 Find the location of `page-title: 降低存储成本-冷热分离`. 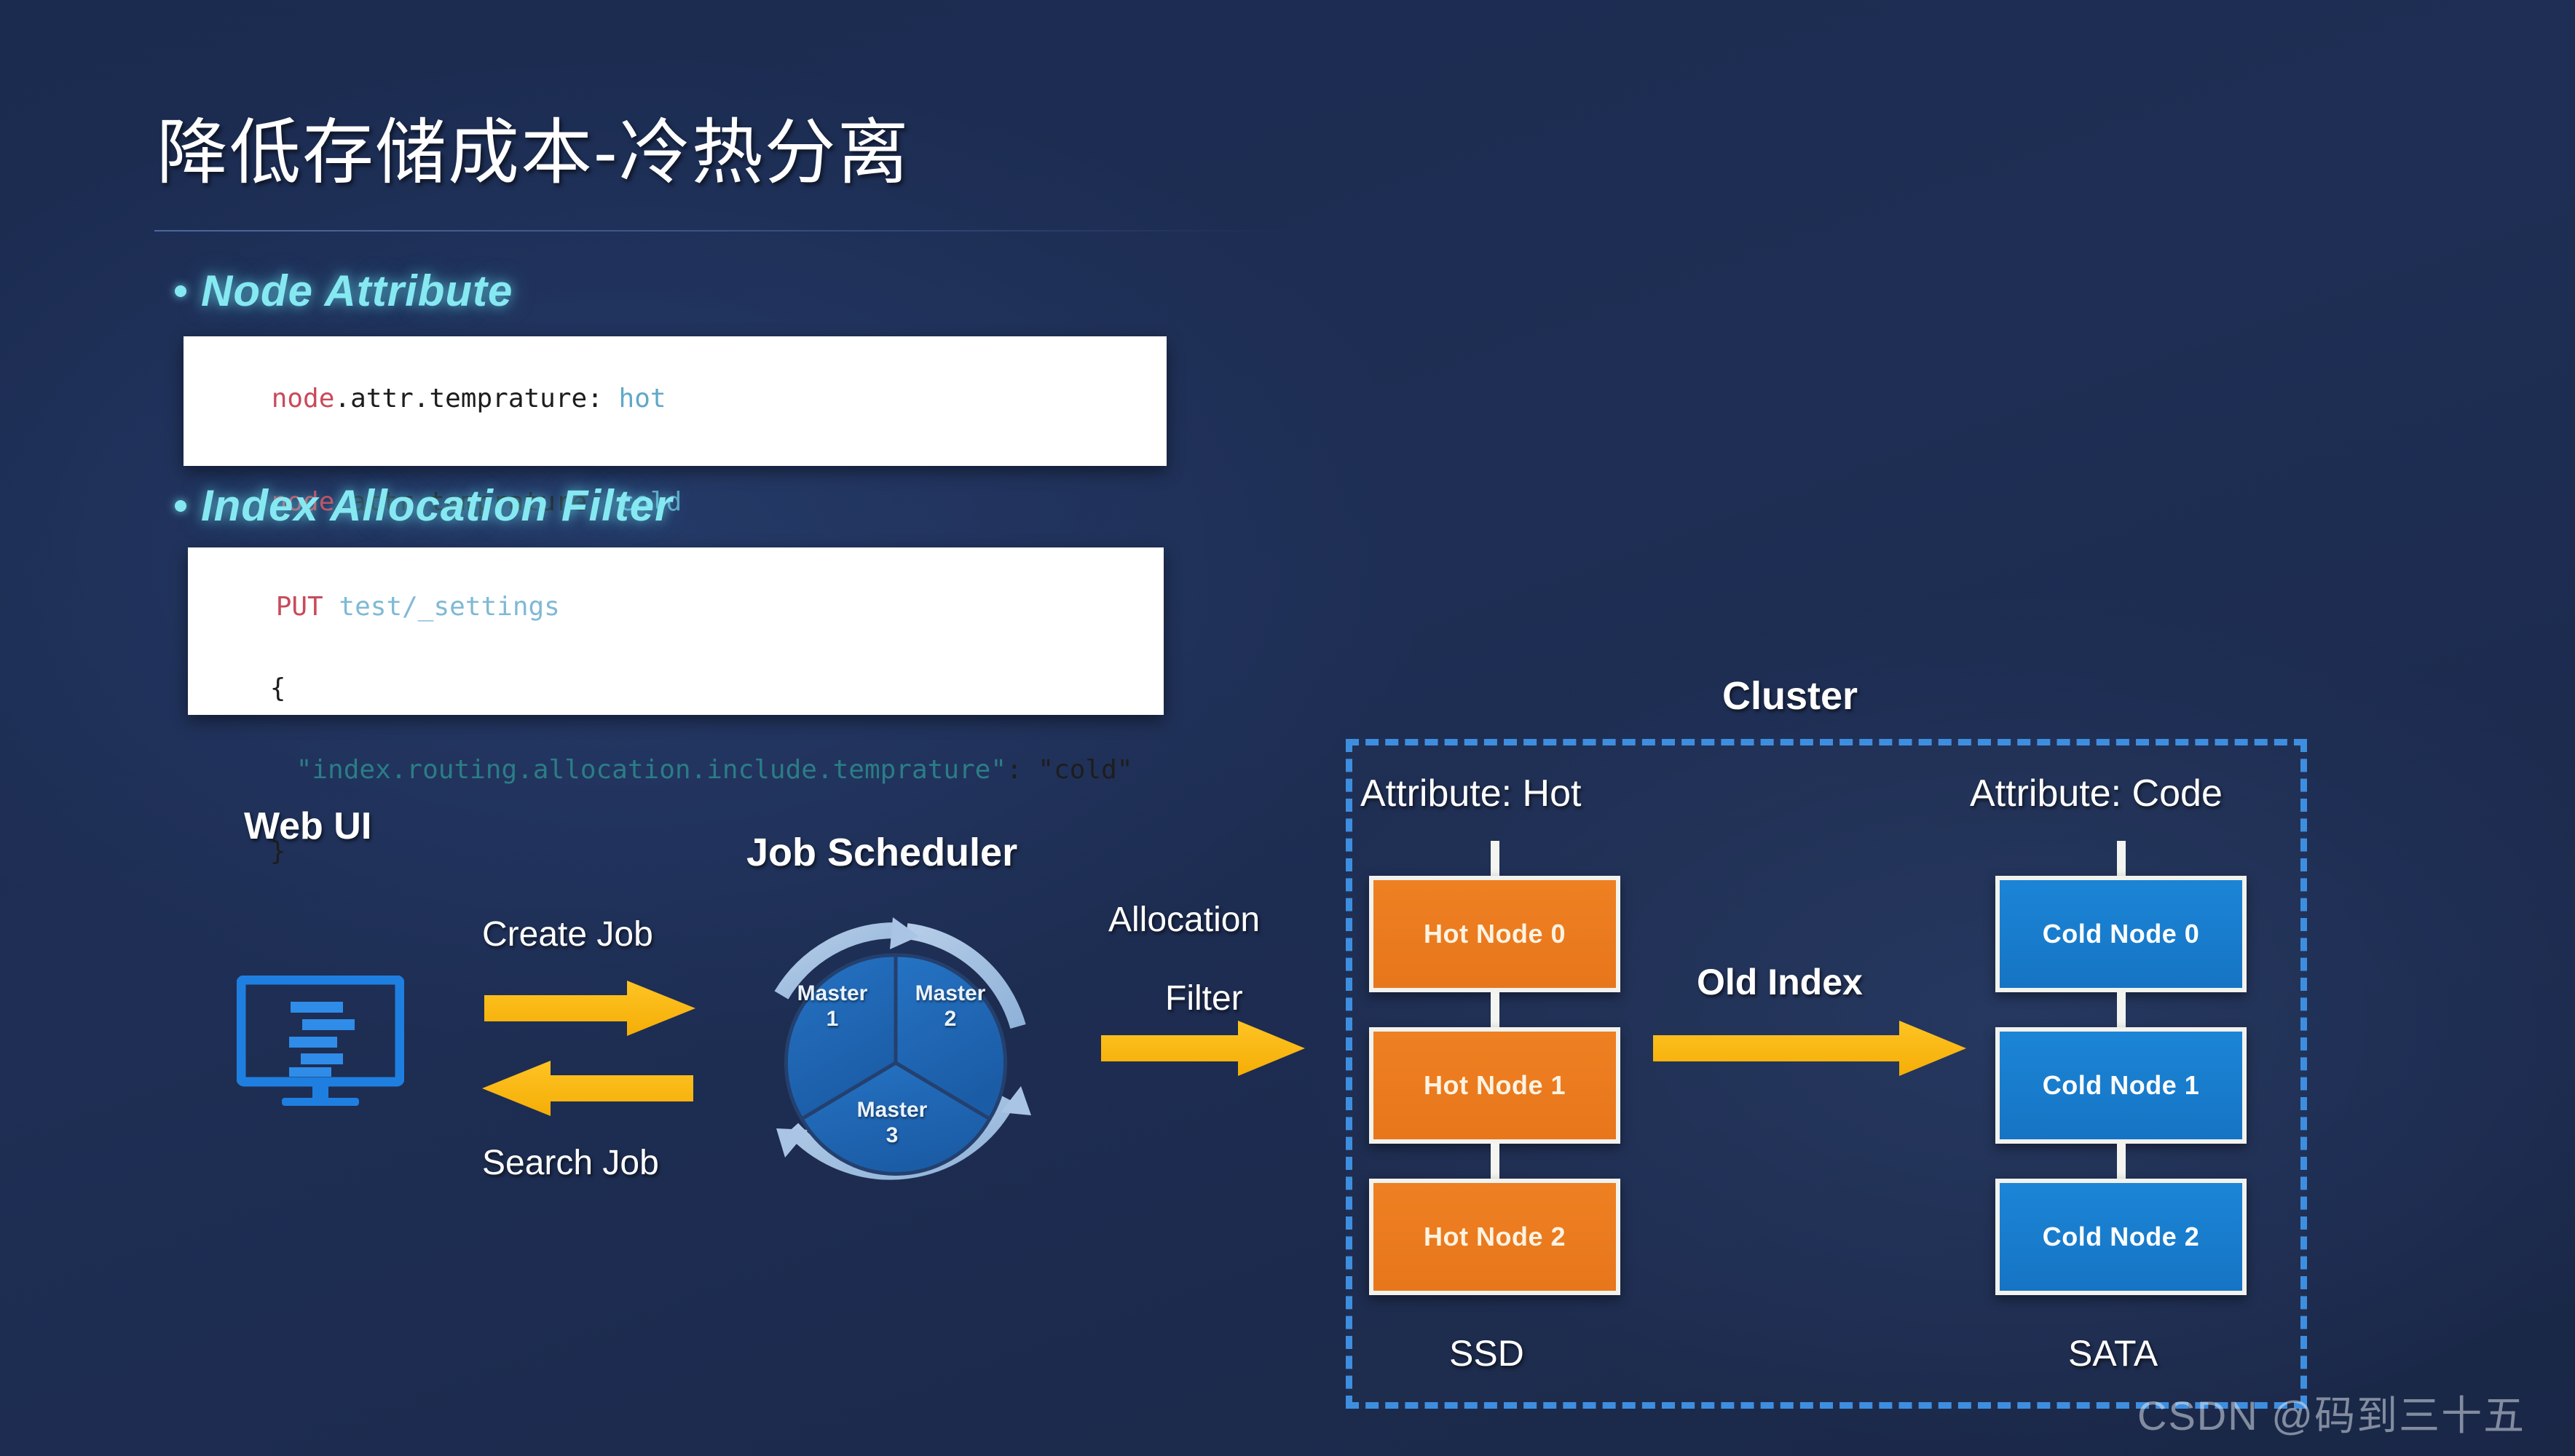

page-title: 降低存储成本-冷热分离 is located at coordinates (533, 152).